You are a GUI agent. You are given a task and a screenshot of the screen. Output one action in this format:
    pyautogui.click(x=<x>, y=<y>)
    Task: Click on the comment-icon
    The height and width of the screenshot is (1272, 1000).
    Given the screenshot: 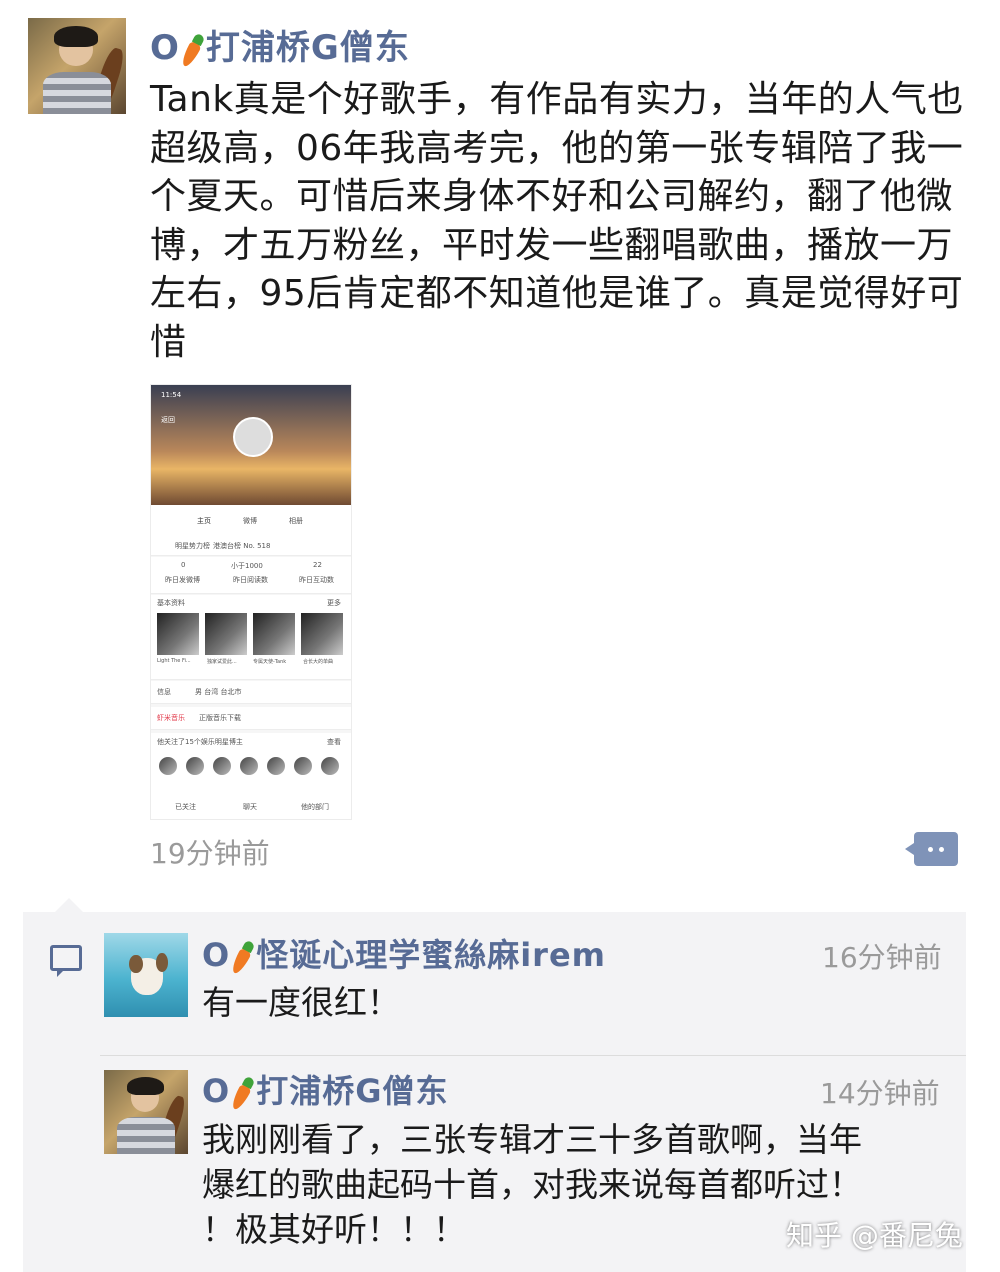 What is the action you would take?
    pyautogui.click(x=931, y=849)
    